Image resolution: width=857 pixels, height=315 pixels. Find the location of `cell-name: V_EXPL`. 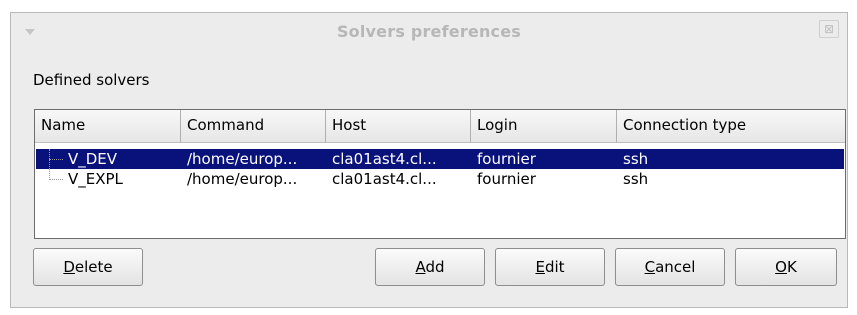

cell-name: V_EXPL is located at coordinates (108, 179).